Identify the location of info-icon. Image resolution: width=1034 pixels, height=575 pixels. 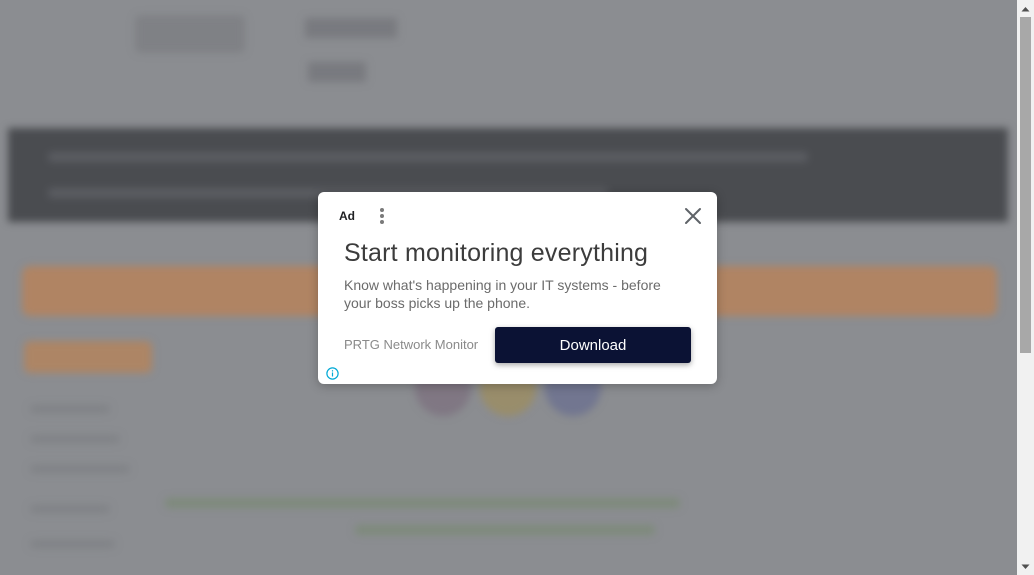
(332, 373).